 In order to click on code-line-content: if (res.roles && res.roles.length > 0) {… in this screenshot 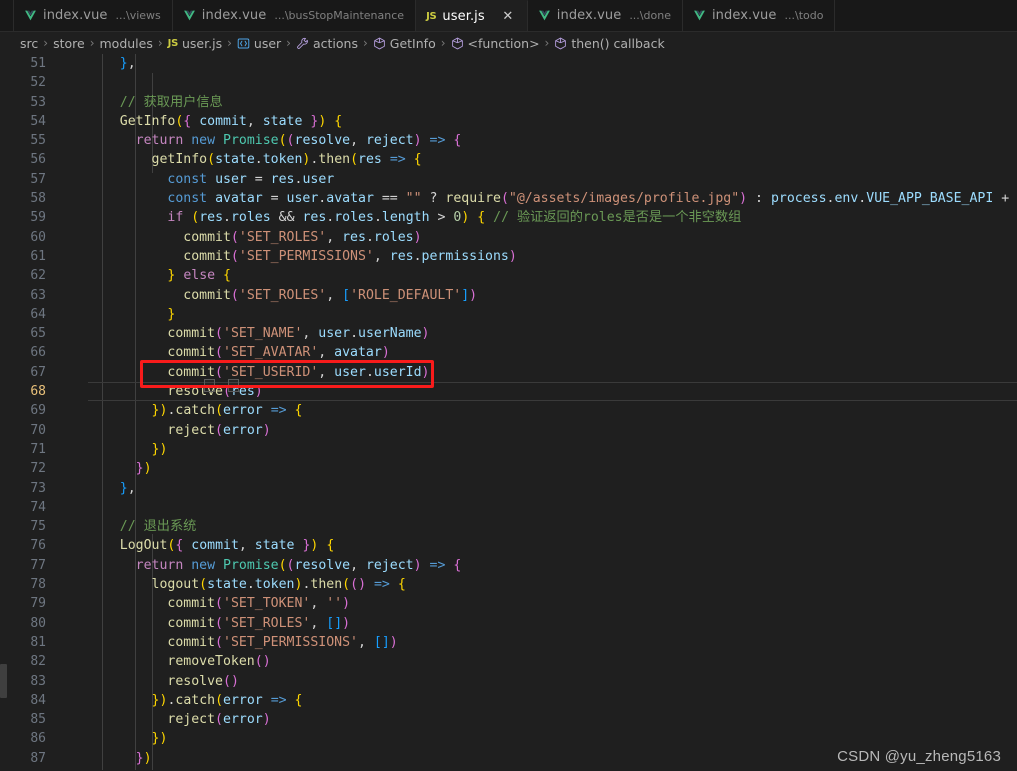, I will do `click(552, 217)`.